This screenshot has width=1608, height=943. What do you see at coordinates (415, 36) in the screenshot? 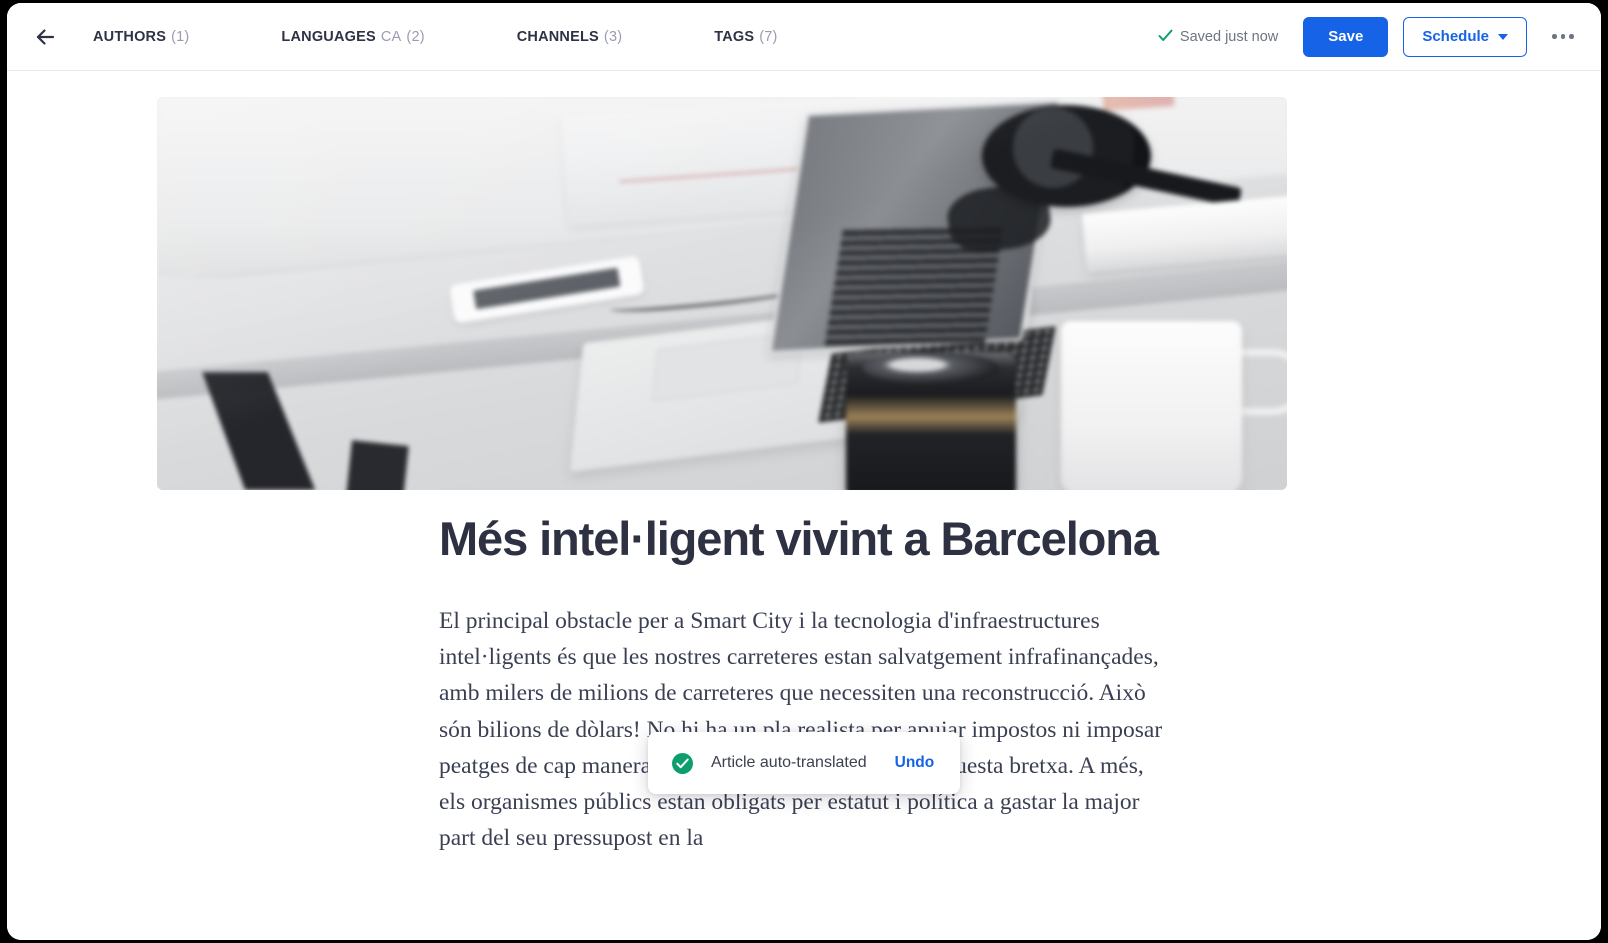
I see `tab-languages-count: (2)` at bounding box center [415, 36].